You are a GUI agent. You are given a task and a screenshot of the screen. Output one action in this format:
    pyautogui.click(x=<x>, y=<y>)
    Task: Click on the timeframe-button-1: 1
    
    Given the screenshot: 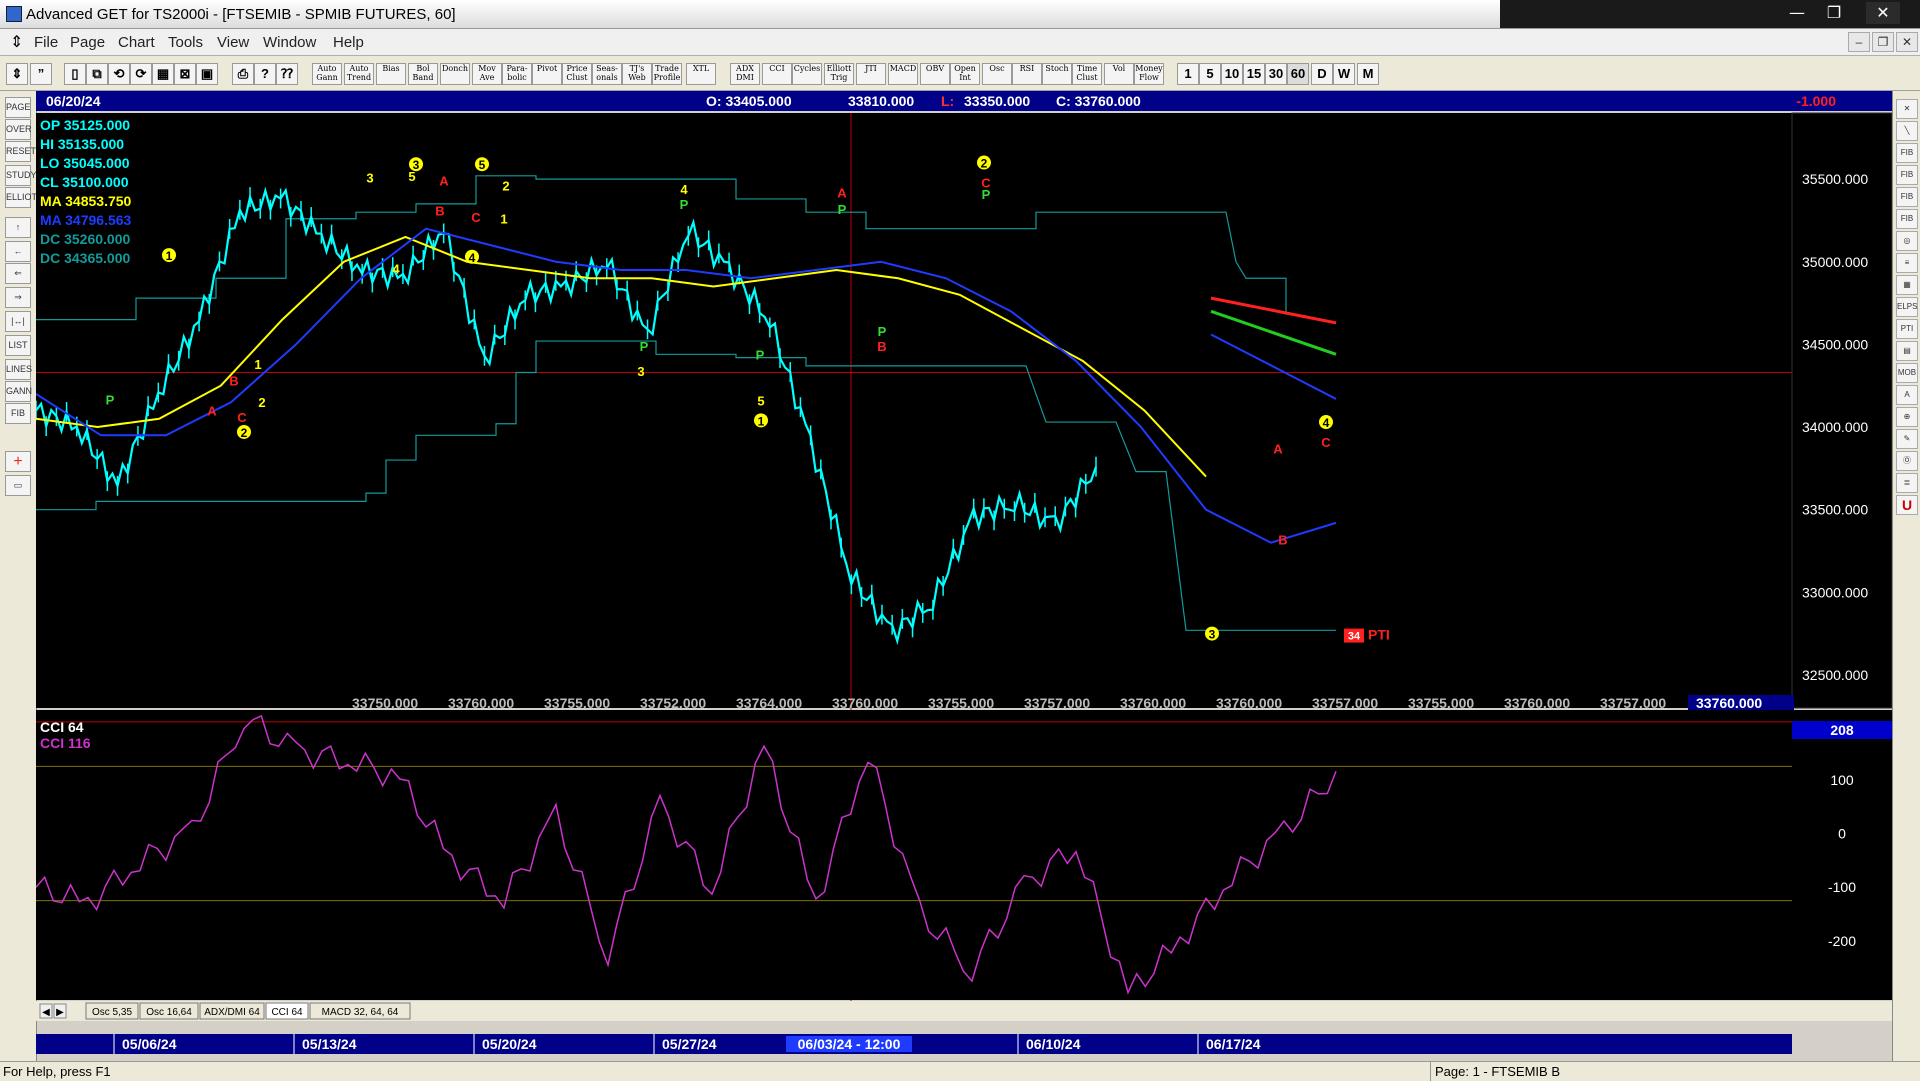 What is the action you would take?
    pyautogui.click(x=1188, y=74)
    